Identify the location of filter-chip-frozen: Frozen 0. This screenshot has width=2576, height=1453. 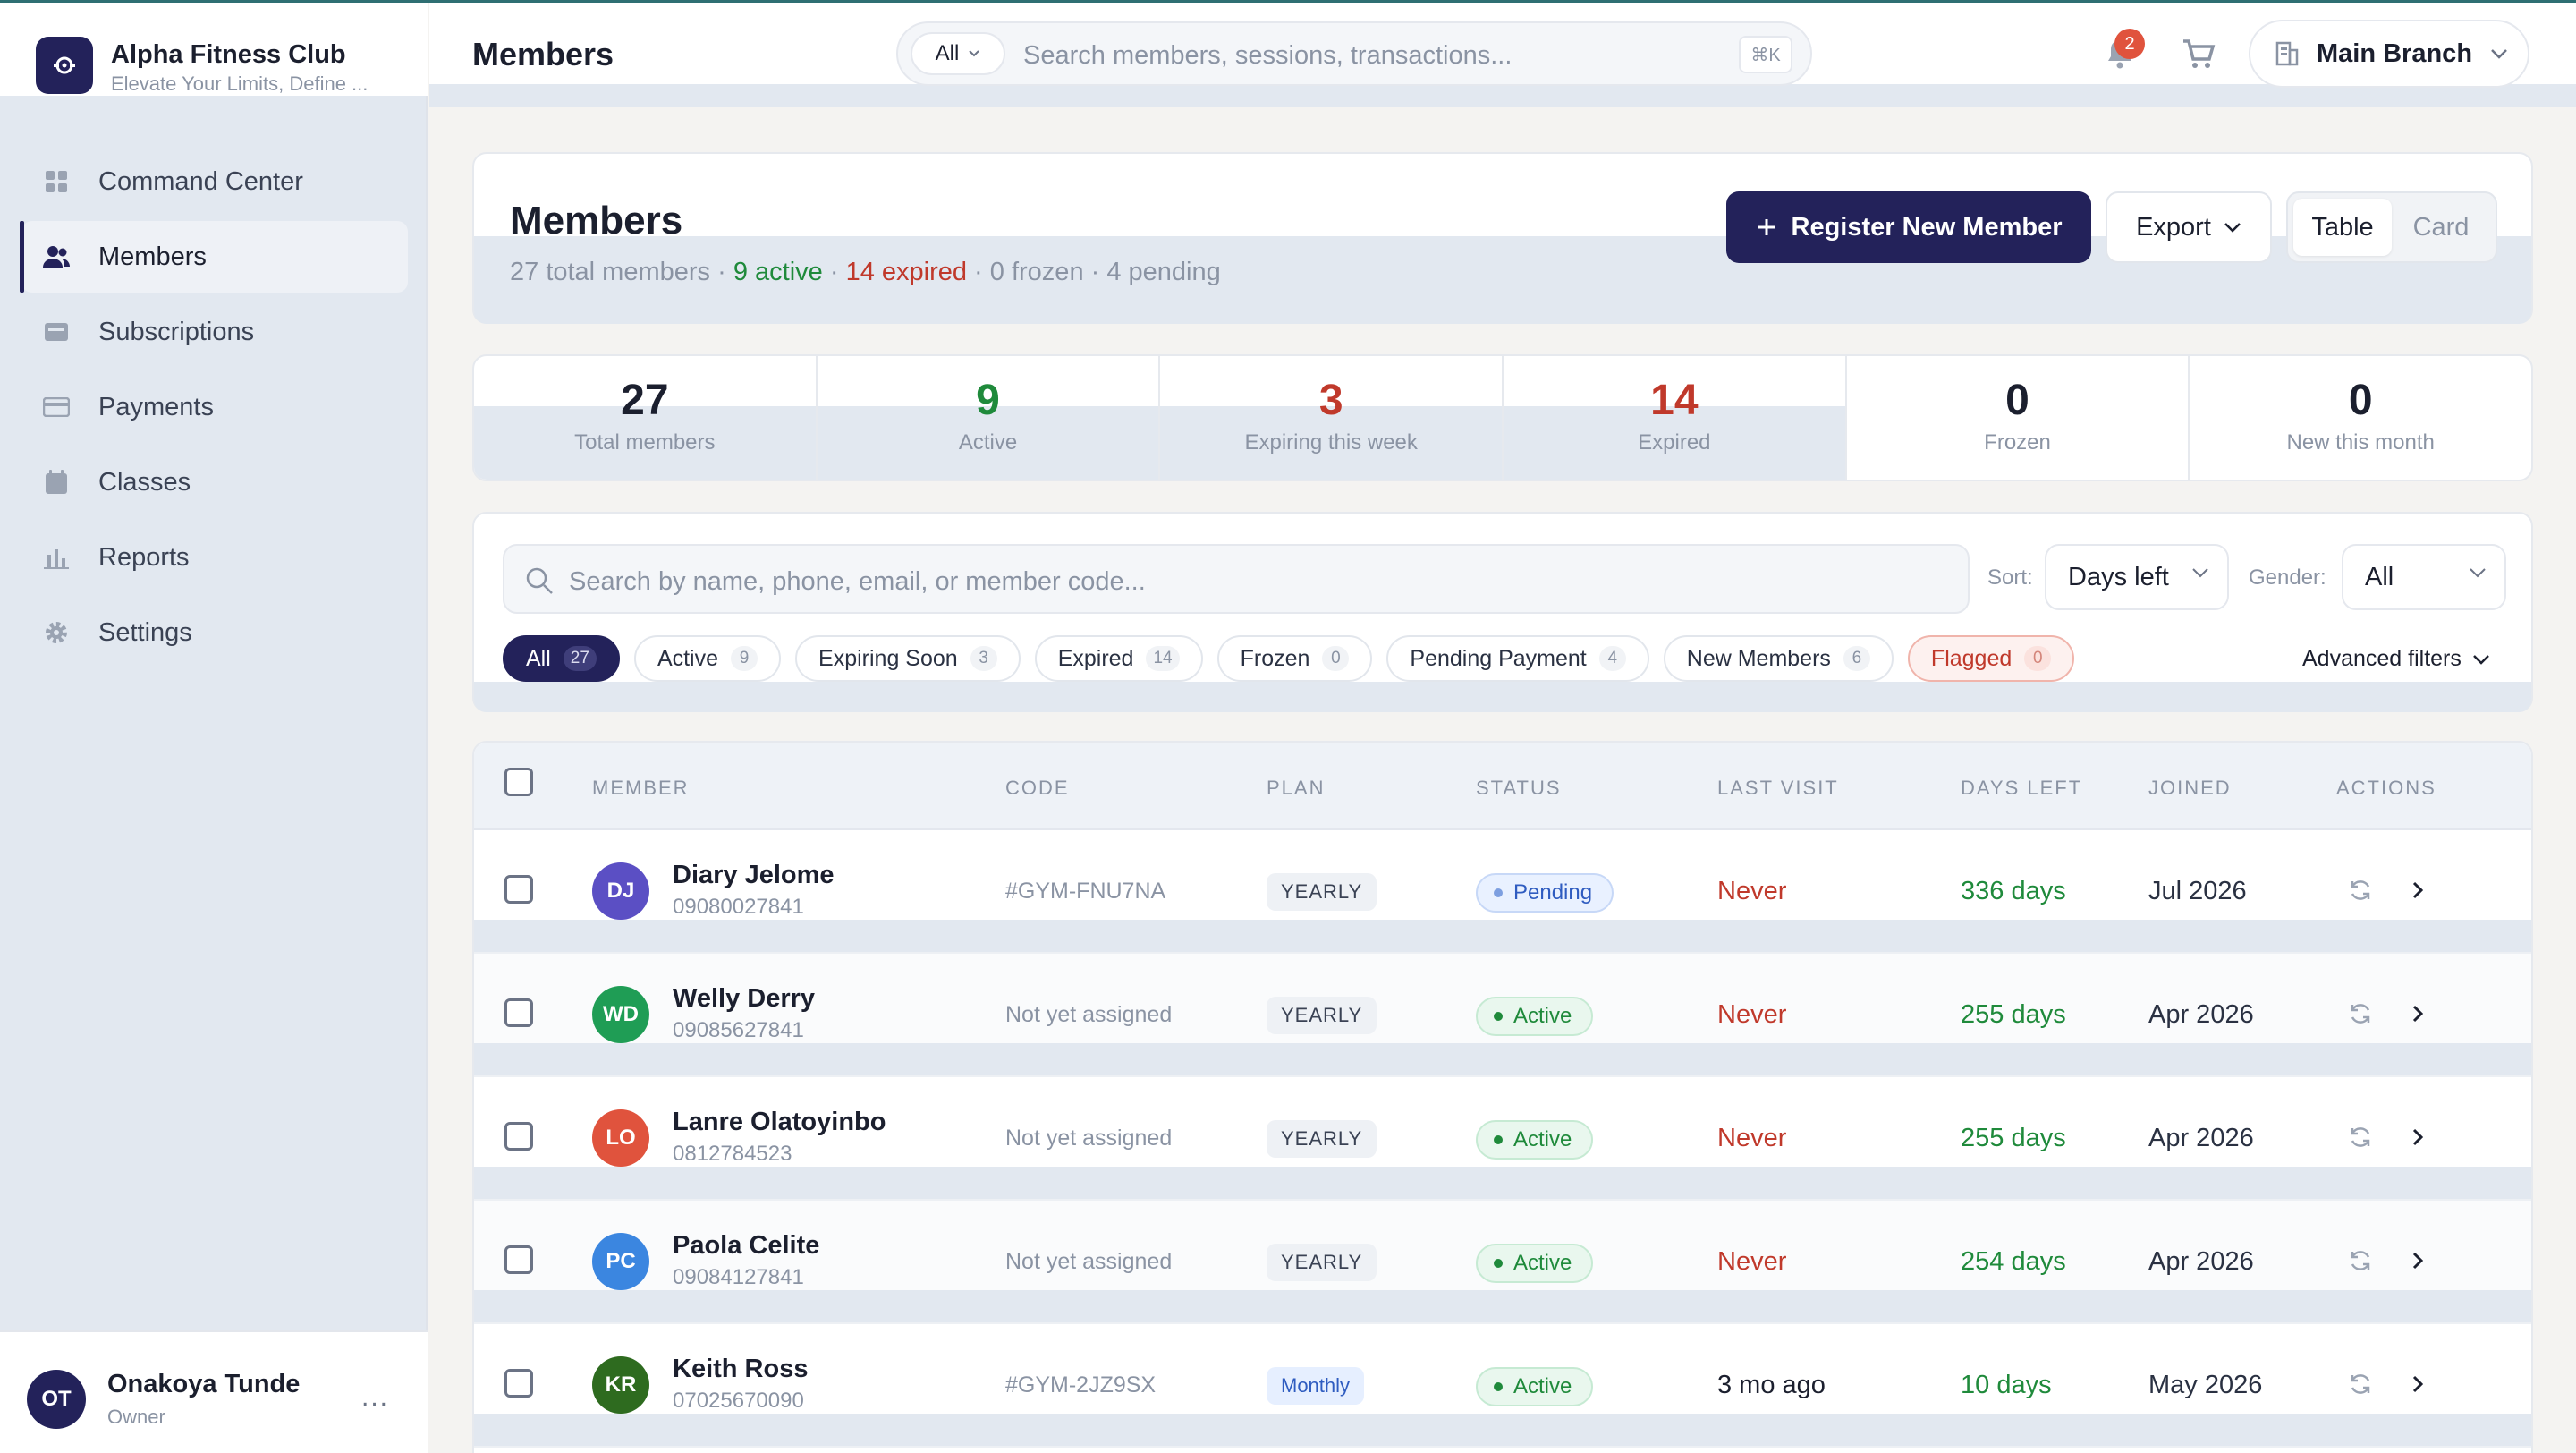
(1294, 658).